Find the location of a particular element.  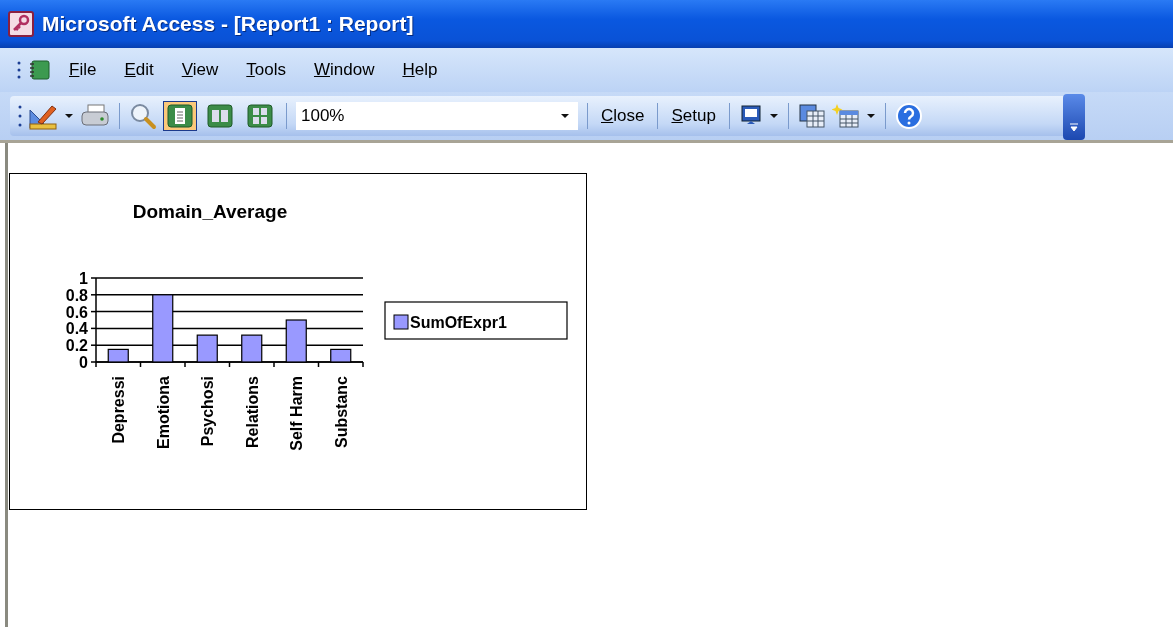

chevron-icon is located at coordinates (1074, 127).